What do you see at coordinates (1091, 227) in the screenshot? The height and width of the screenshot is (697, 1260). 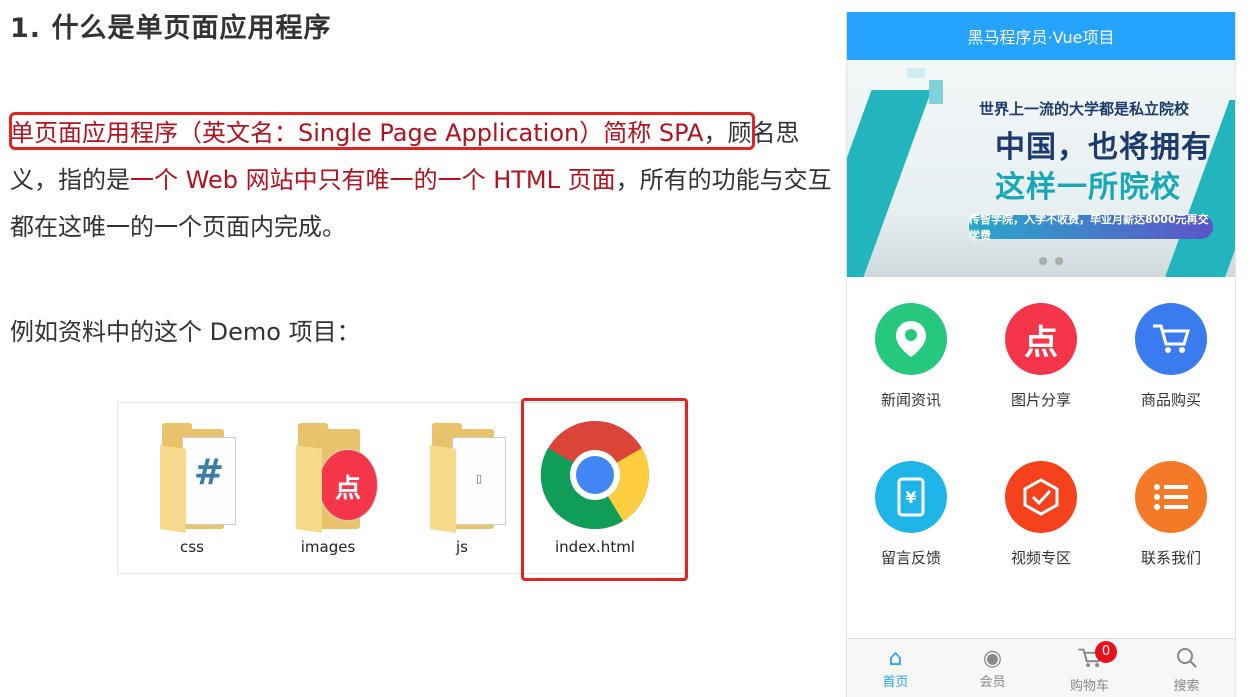 I see `banner-pill: 传智学院，入学不收费，毕业月薪达8000元再交学费` at bounding box center [1091, 227].